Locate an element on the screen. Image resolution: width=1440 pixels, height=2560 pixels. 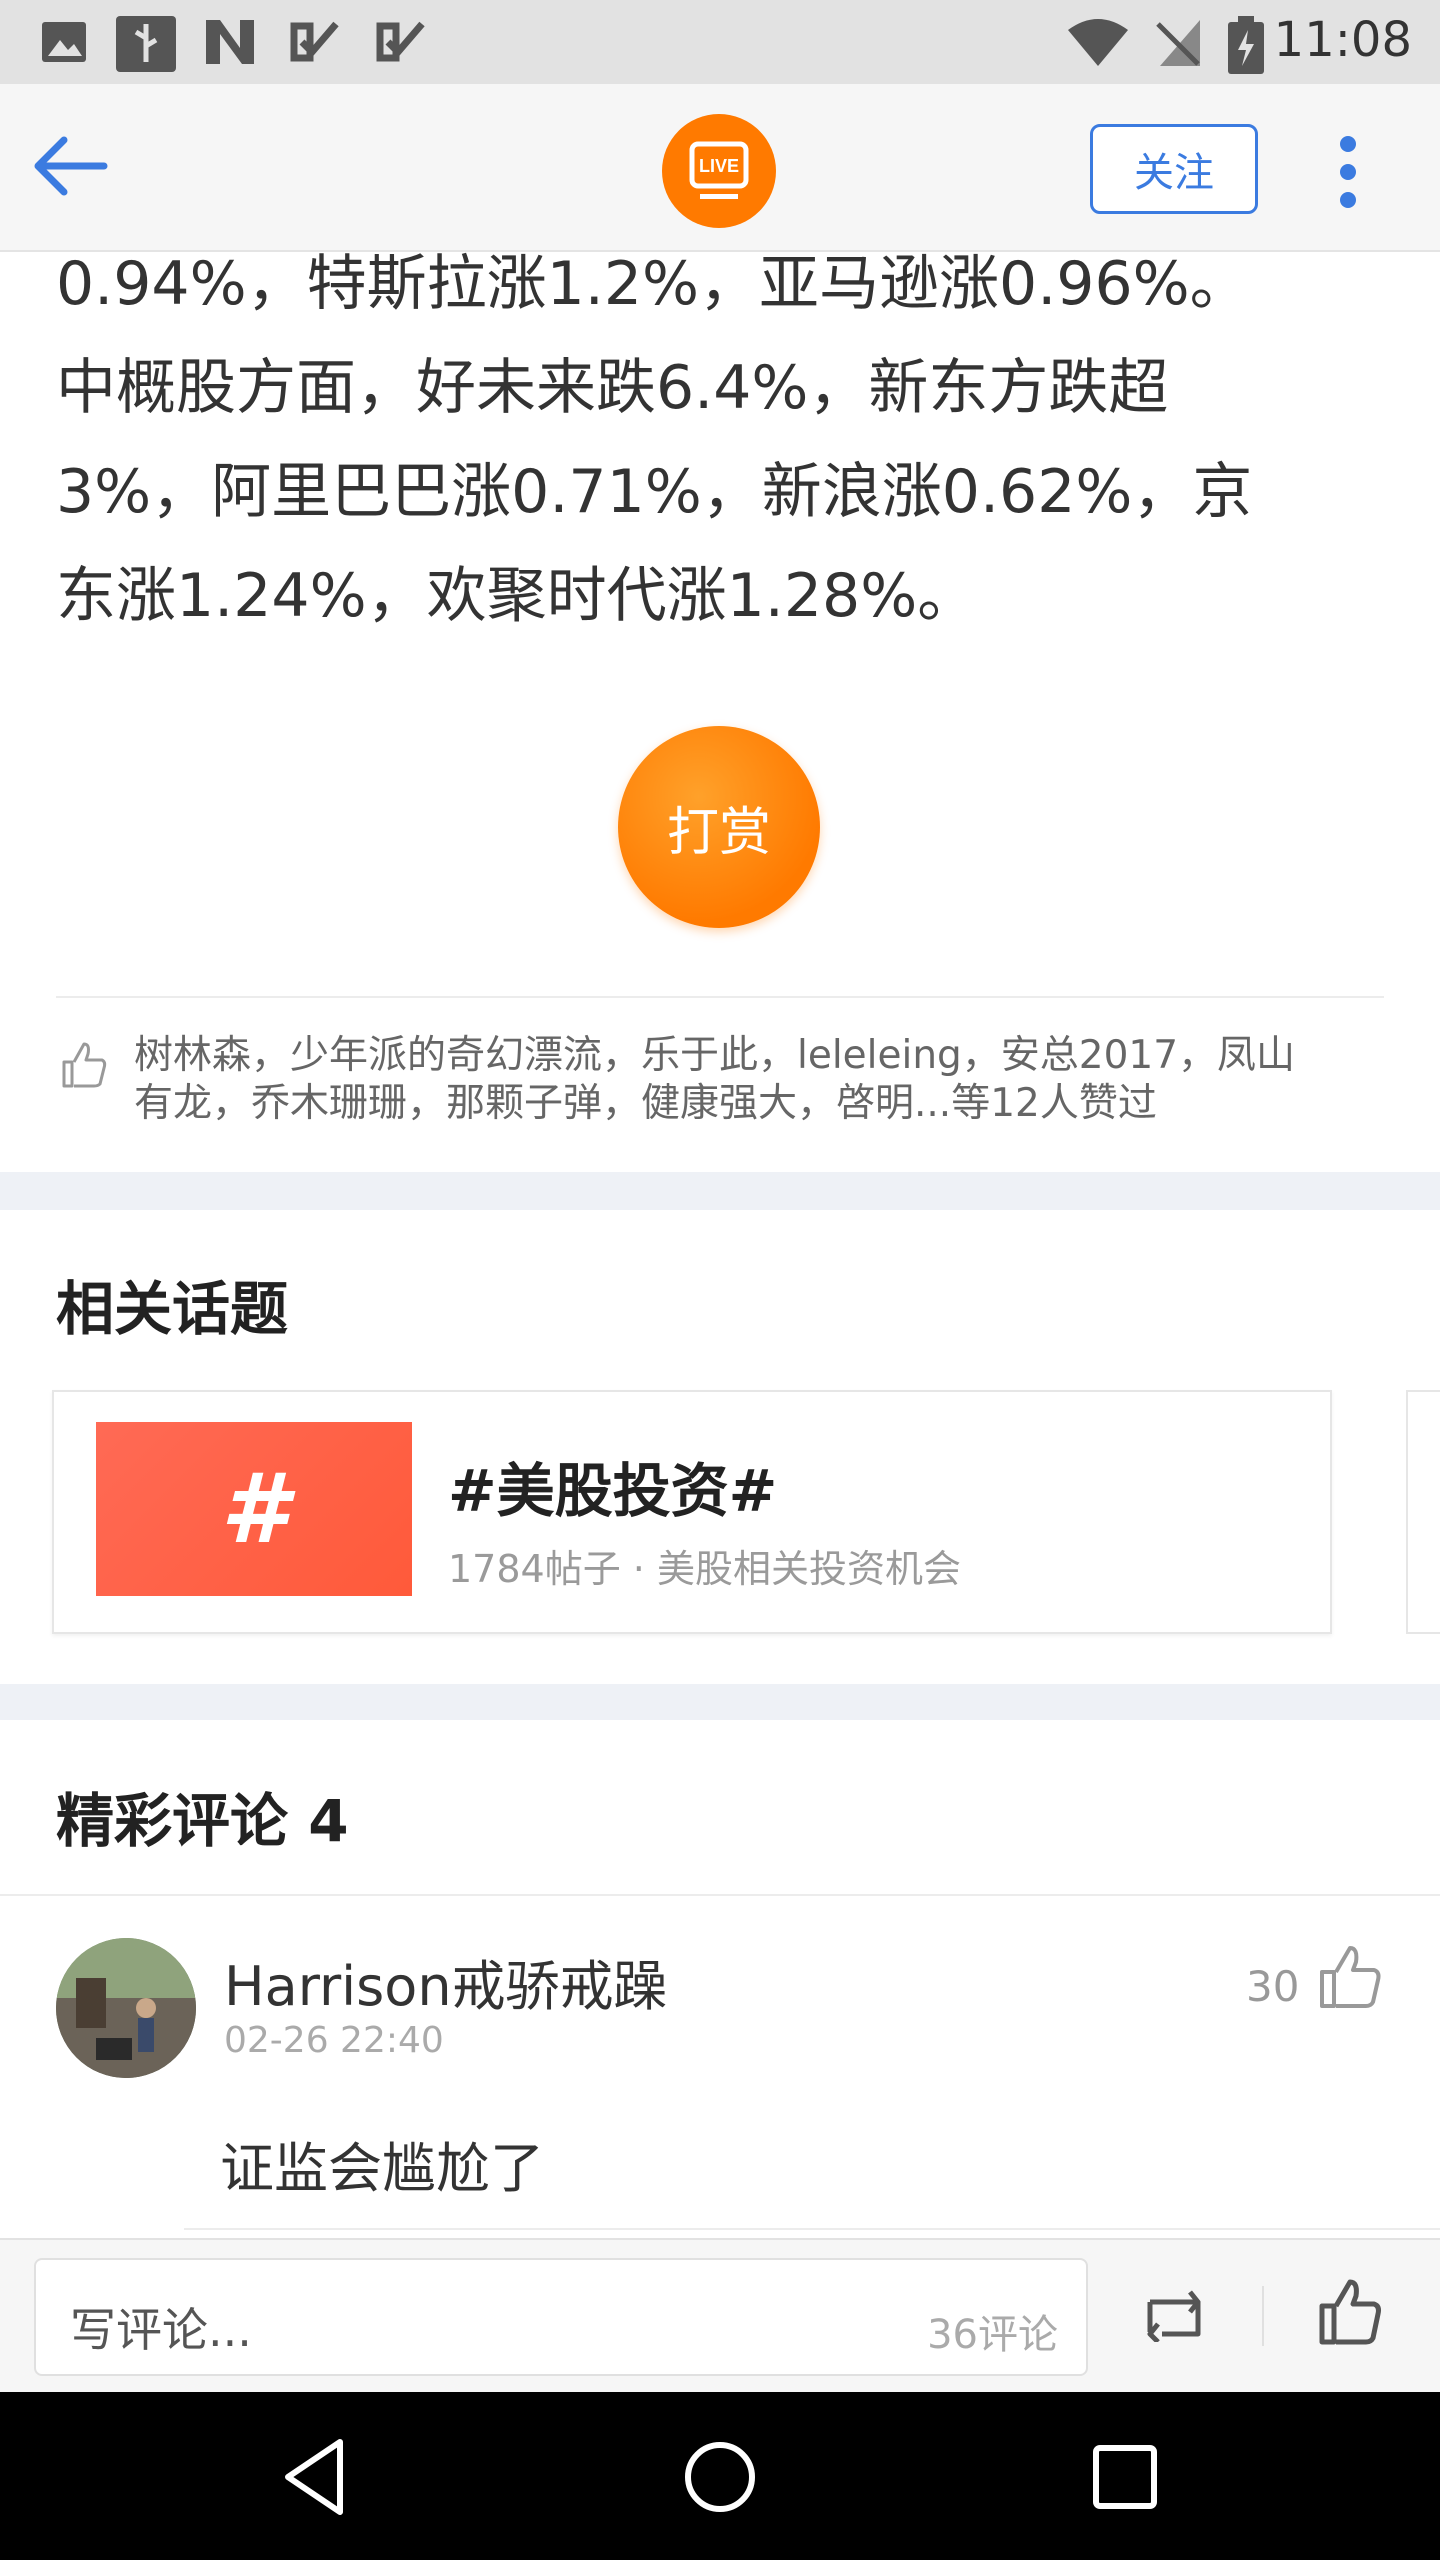
follow-button-label: 关注 is located at coordinates (1174, 169).